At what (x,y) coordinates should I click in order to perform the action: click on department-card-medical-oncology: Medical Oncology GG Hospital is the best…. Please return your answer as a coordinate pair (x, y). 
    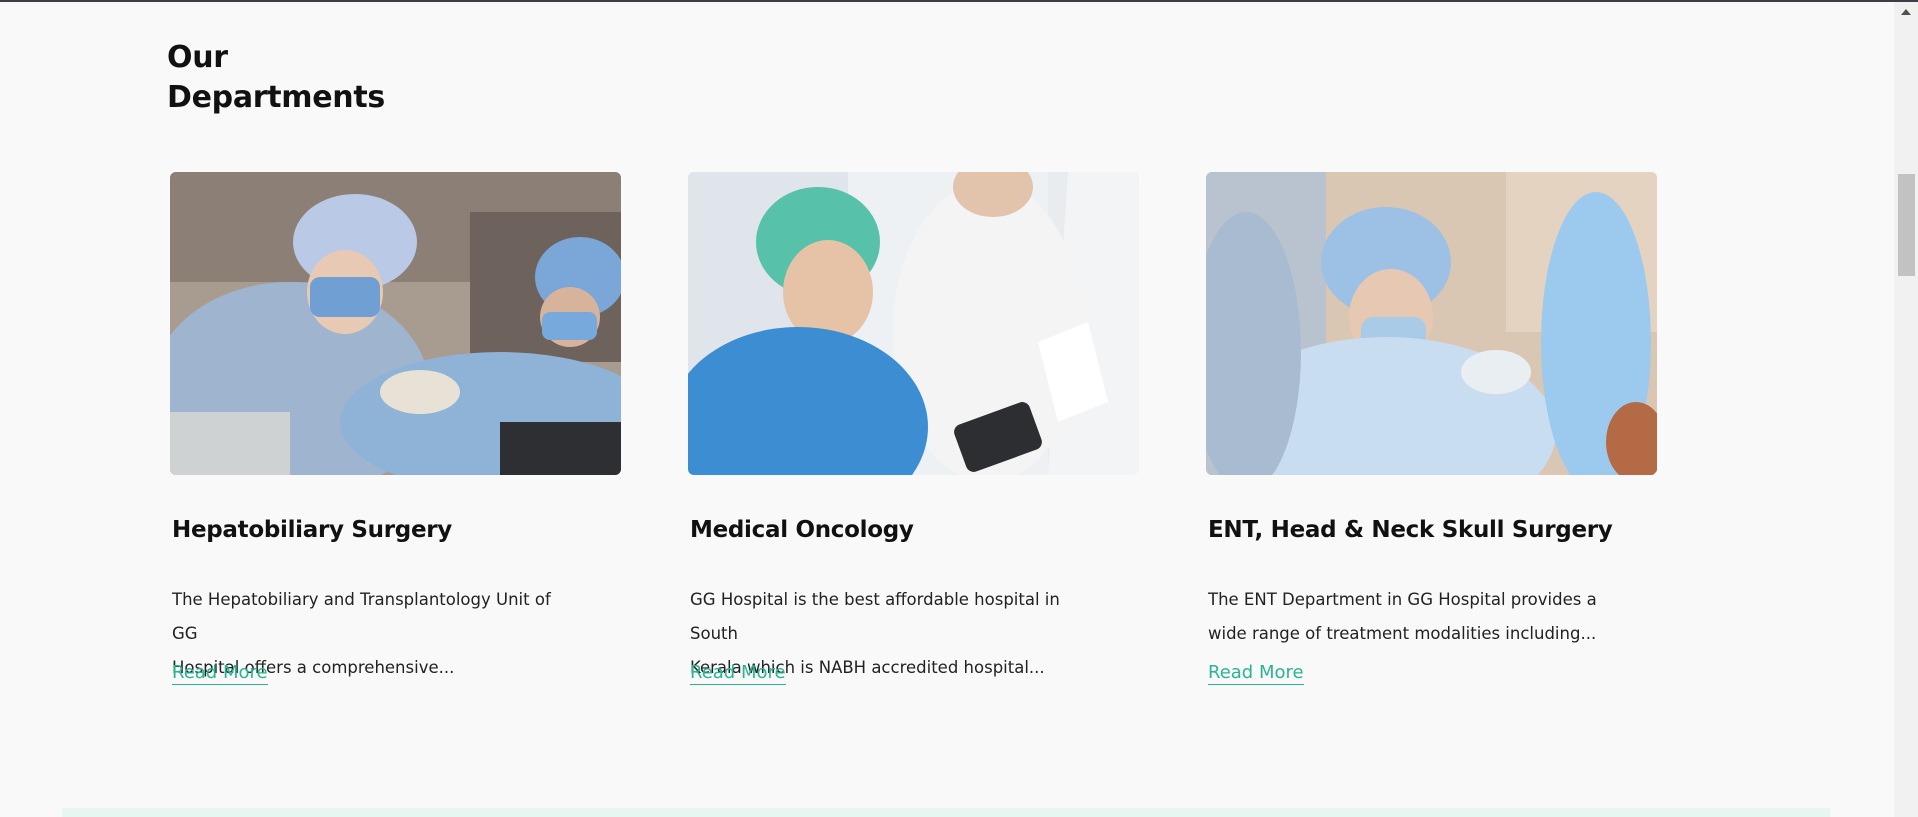
    Looking at the image, I should click on (913, 428).